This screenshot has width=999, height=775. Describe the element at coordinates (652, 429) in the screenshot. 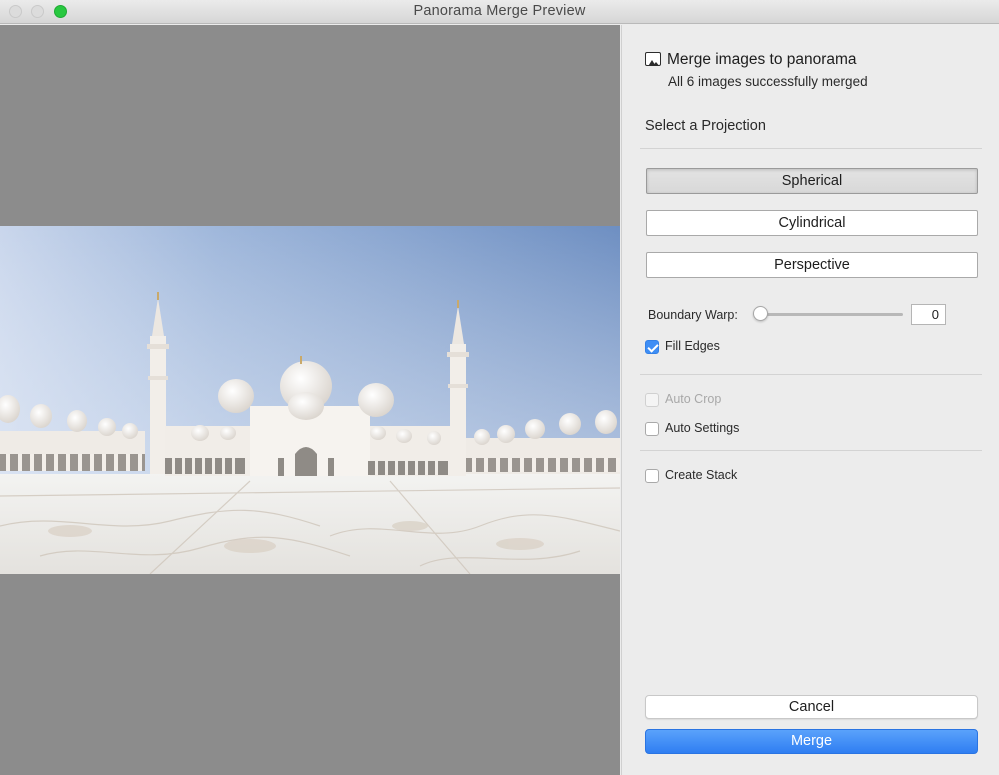

I see `auto-settings-checkbox` at that location.